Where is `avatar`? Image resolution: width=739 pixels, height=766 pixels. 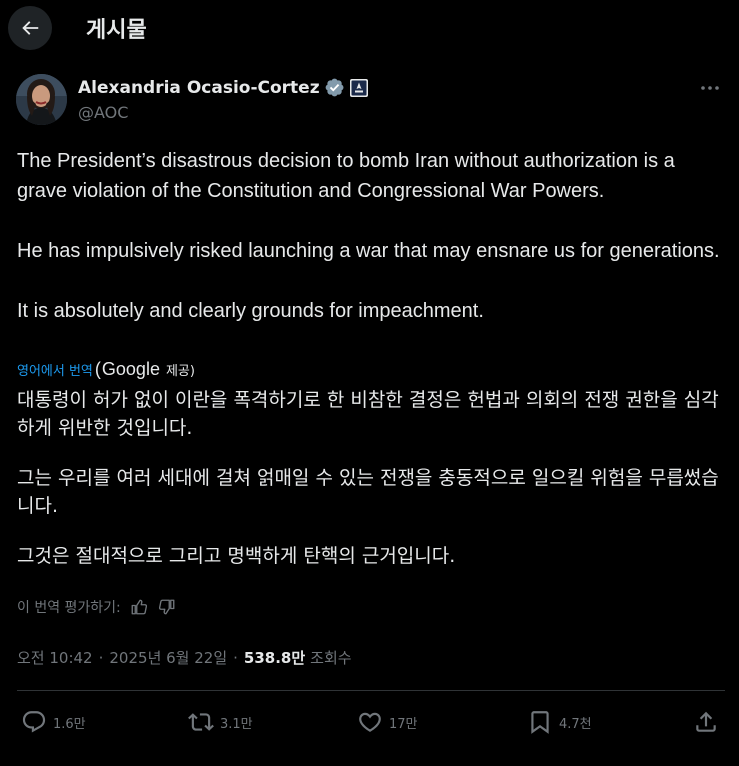 avatar is located at coordinates (41, 99).